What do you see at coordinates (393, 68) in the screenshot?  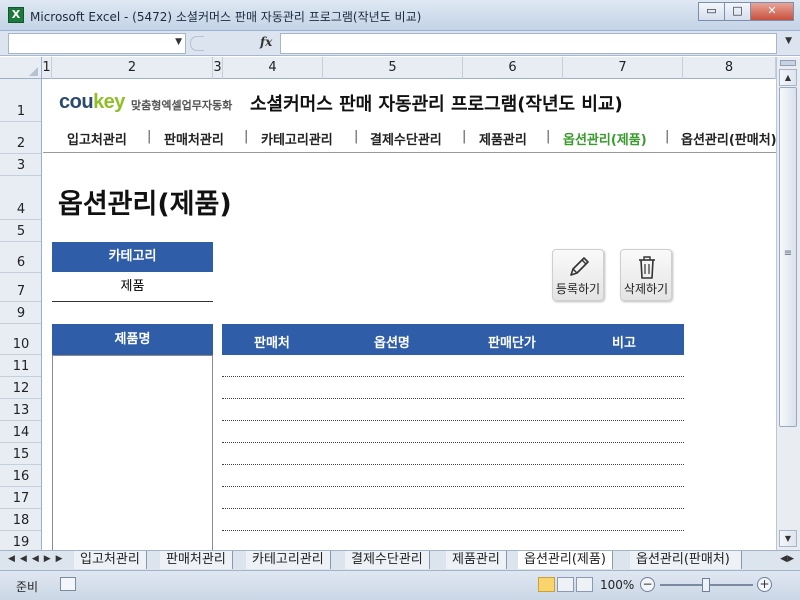 I see `column-header-cell: 5` at bounding box center [393, 68].